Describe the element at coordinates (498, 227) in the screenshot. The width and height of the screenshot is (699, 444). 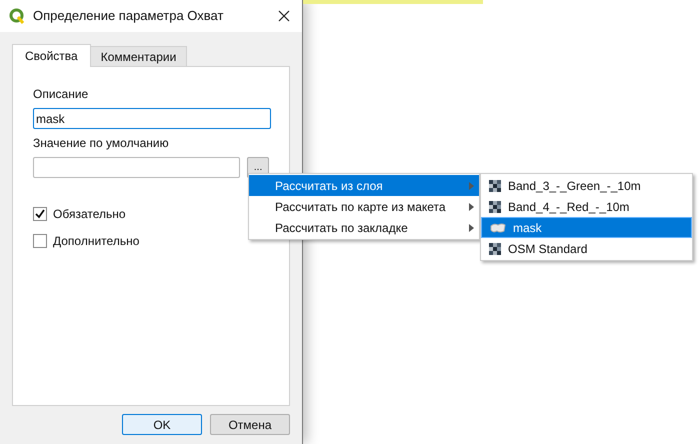
I see `polygon-layer-icon` at that location.